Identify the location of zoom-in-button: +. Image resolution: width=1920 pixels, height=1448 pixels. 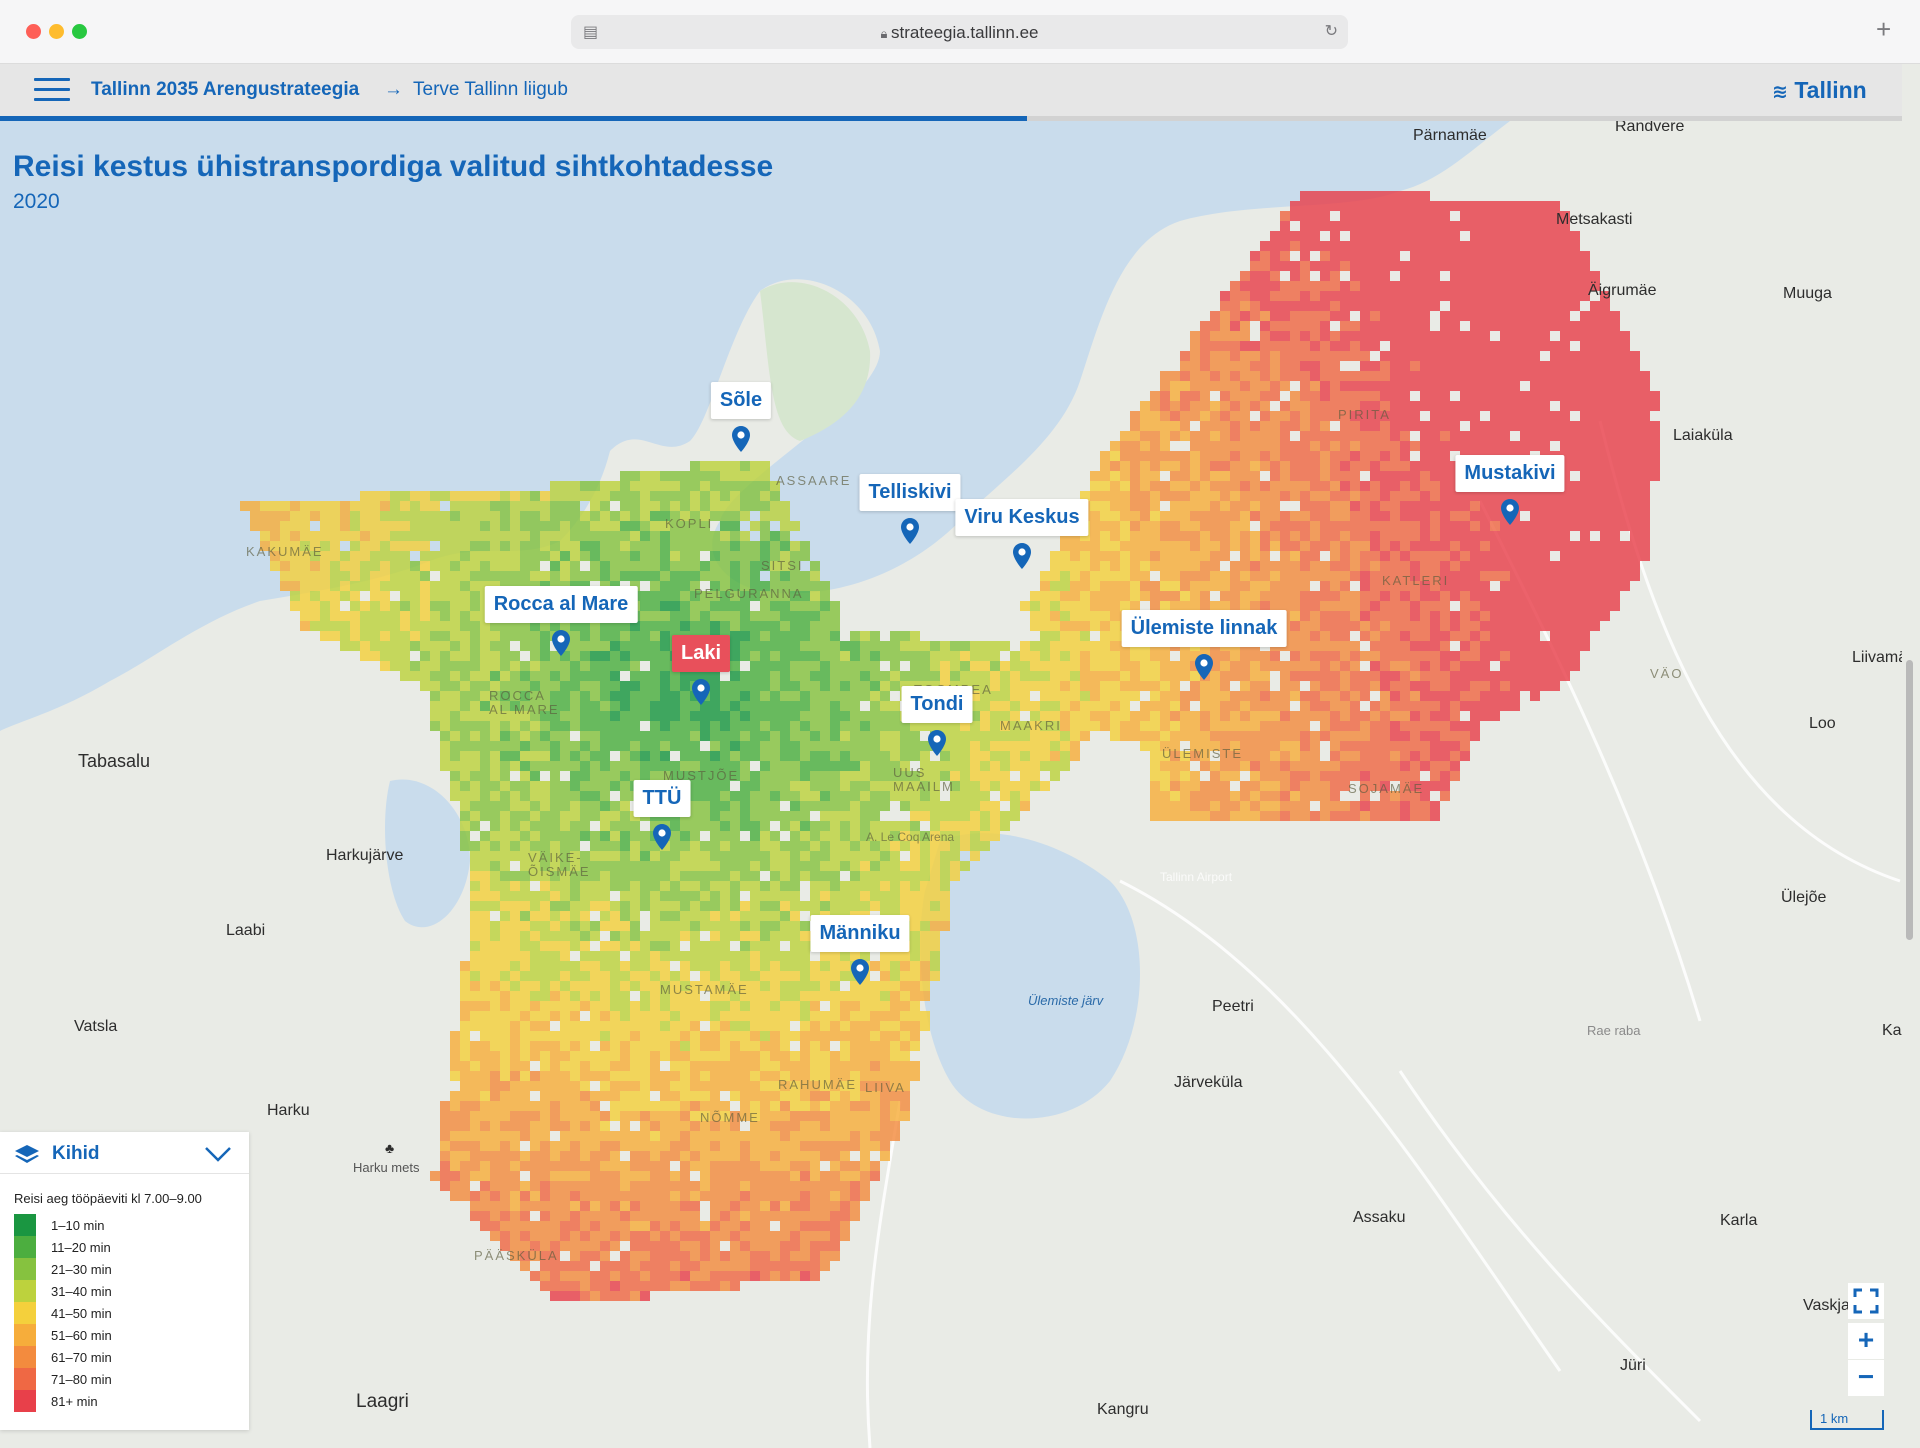
(1866, 1341).